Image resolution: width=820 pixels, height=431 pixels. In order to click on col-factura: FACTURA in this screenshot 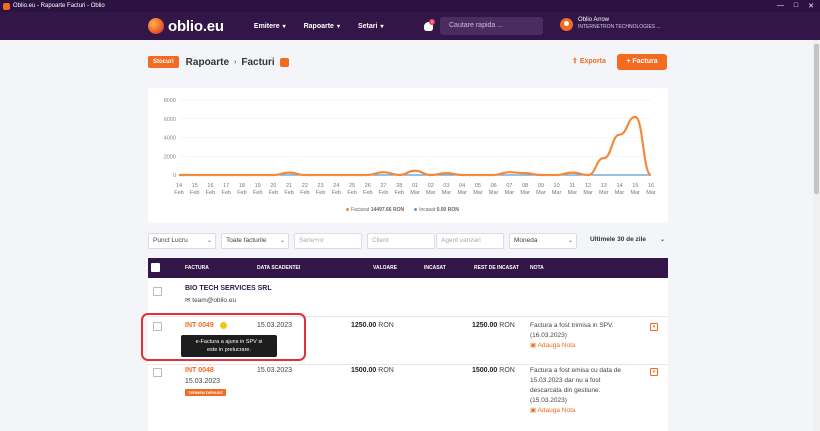, I will do `click(197, 268)`.